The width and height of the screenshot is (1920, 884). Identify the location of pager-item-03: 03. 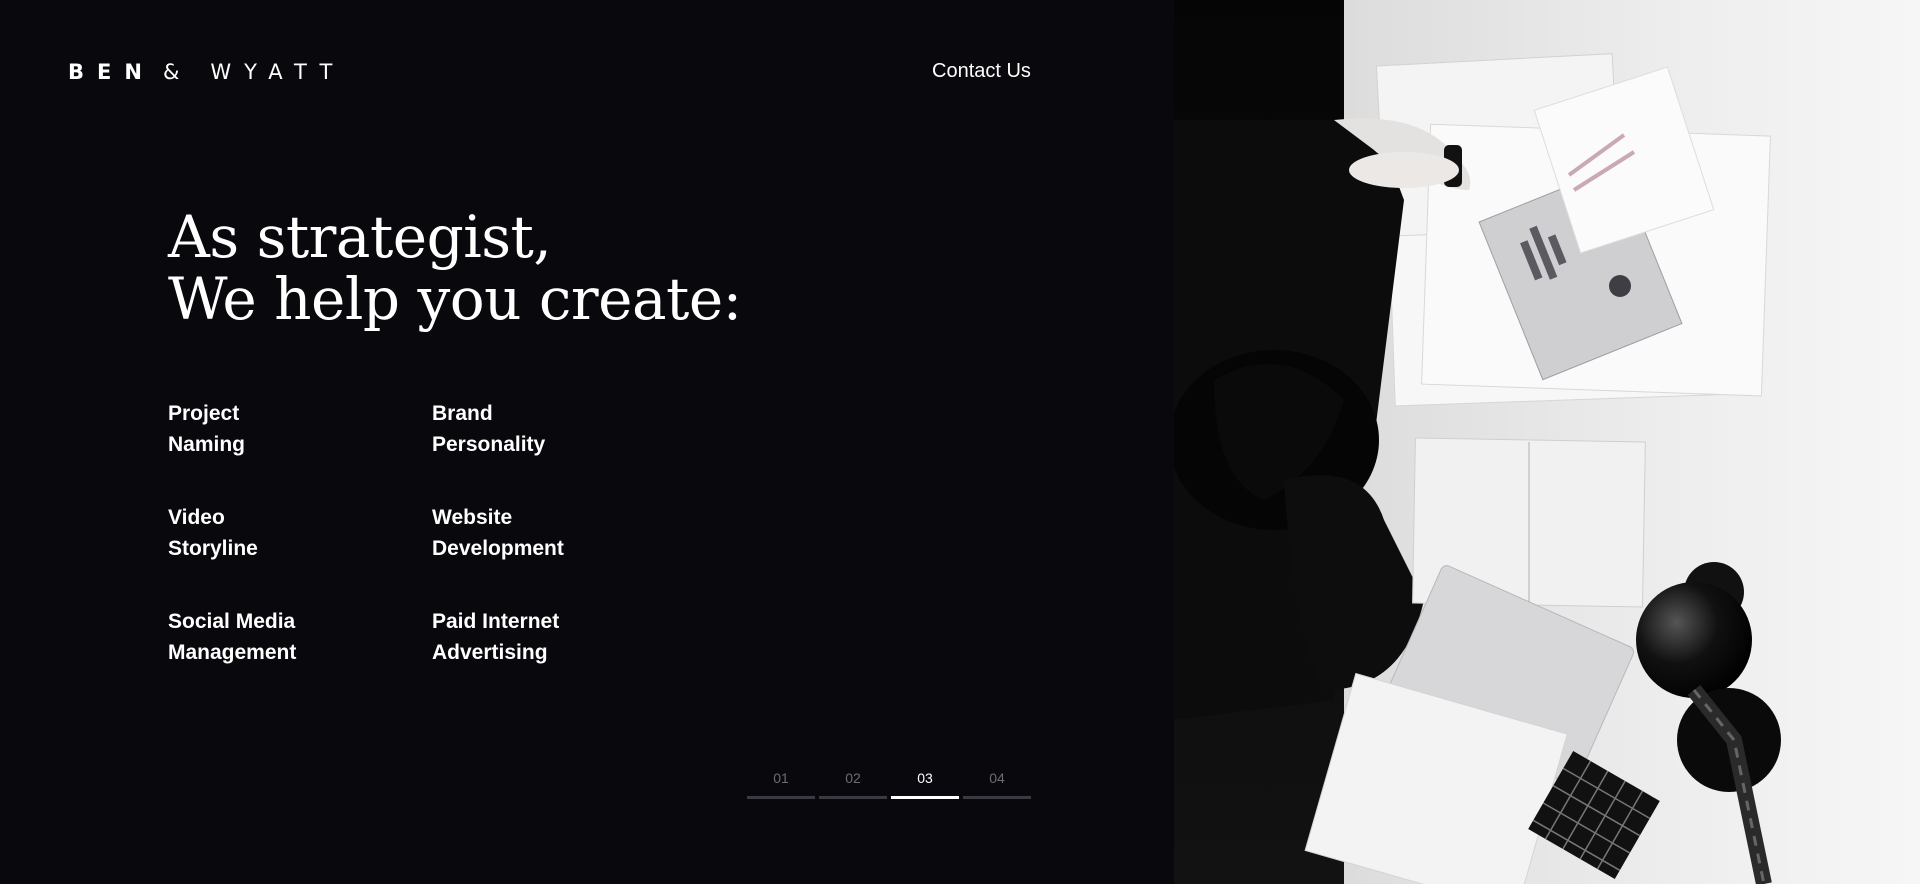
(925, 784).